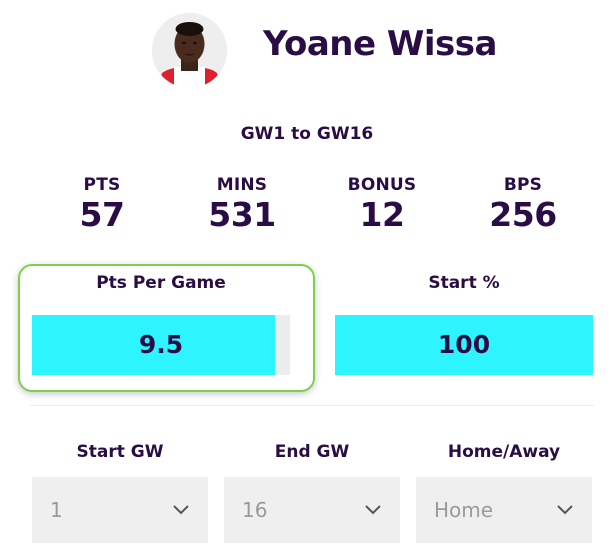  I want to click on start-gw-select: 1, so click(120, 510).